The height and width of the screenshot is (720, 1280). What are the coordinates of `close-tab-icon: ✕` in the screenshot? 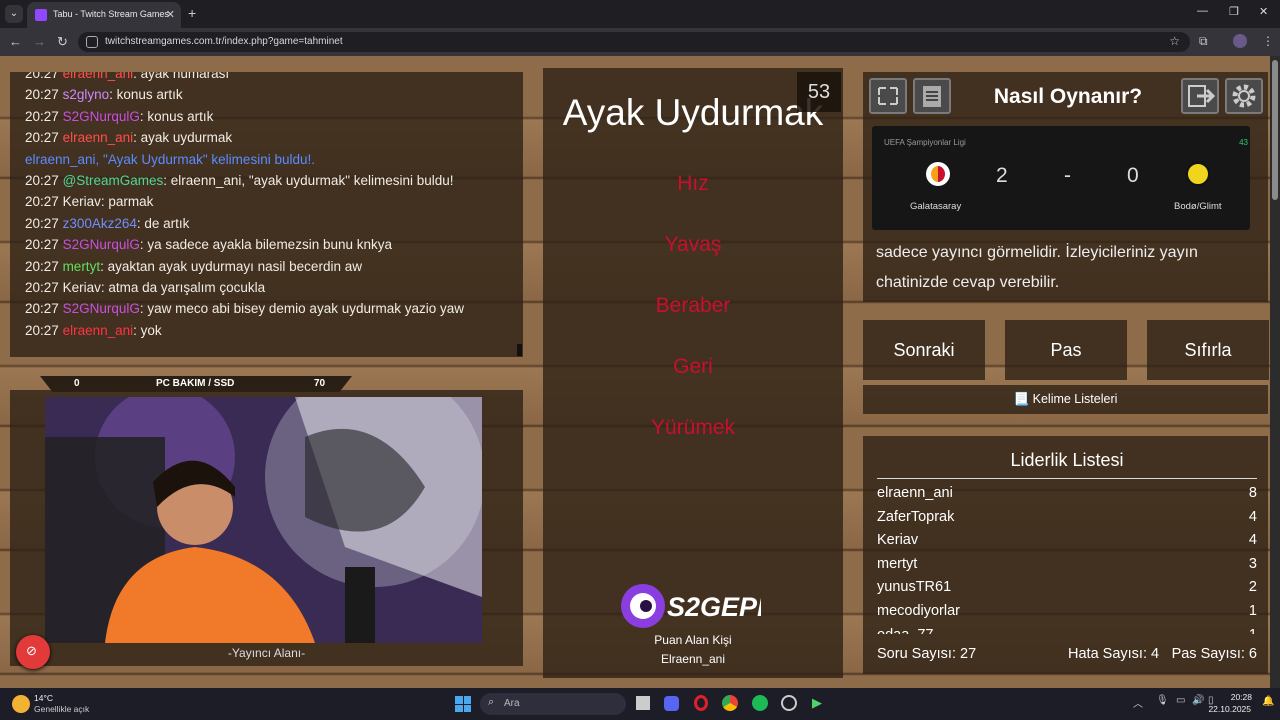 It's located at (170, 14).